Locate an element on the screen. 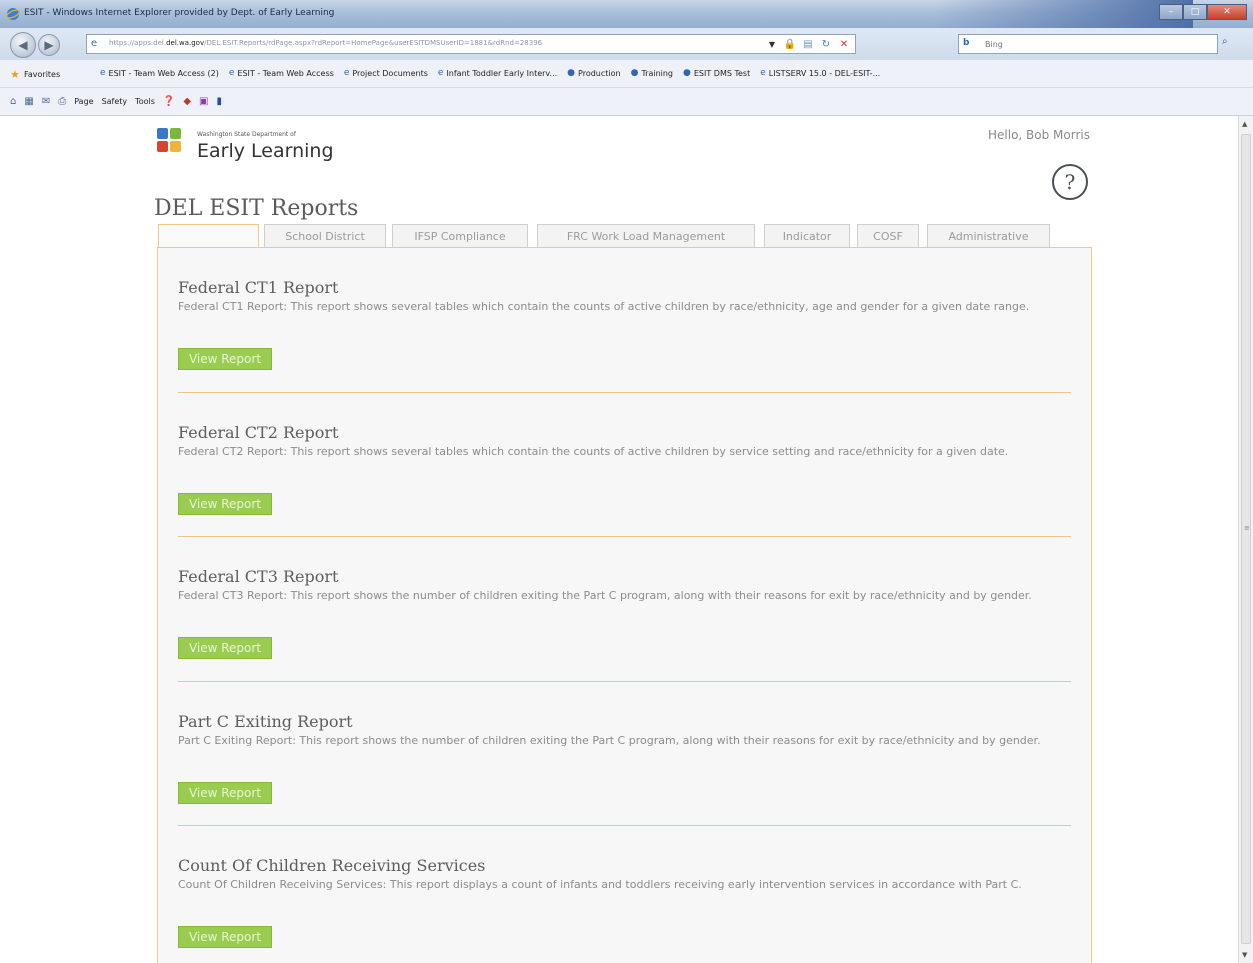  tab-frc-work-load-management: FRC Work Load Management is located at coordinates (646, 236).